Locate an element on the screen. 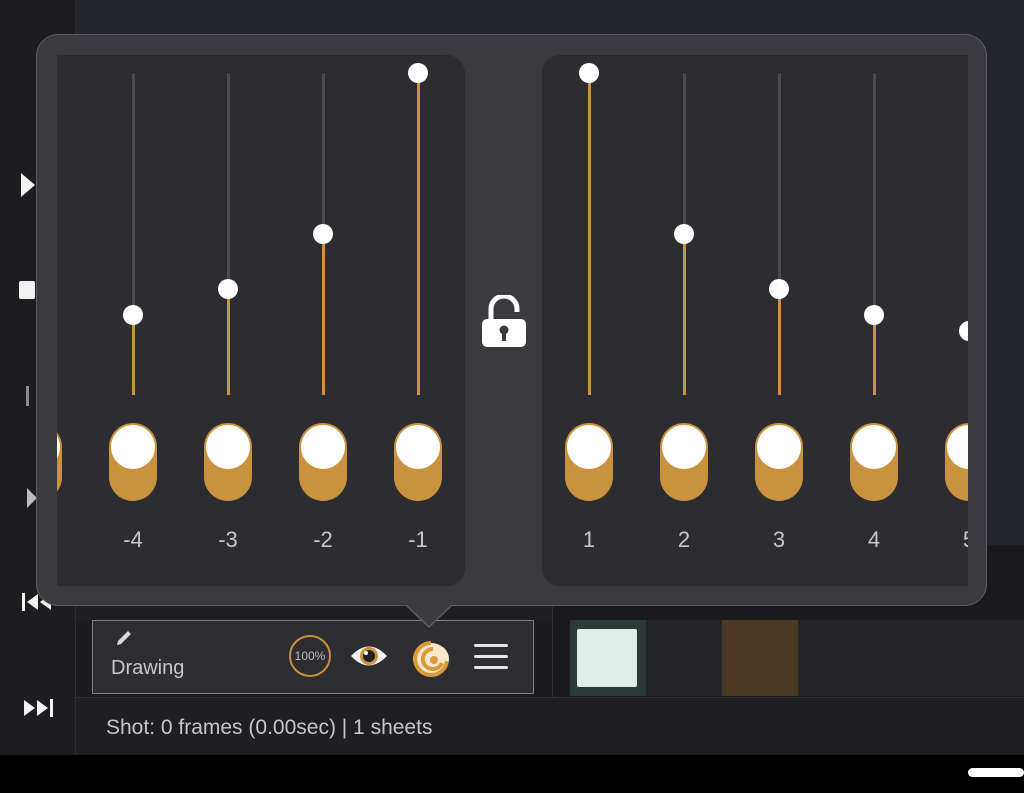 The image size is (1024, 793). pencil-icon is located at coordinates (124, 638).